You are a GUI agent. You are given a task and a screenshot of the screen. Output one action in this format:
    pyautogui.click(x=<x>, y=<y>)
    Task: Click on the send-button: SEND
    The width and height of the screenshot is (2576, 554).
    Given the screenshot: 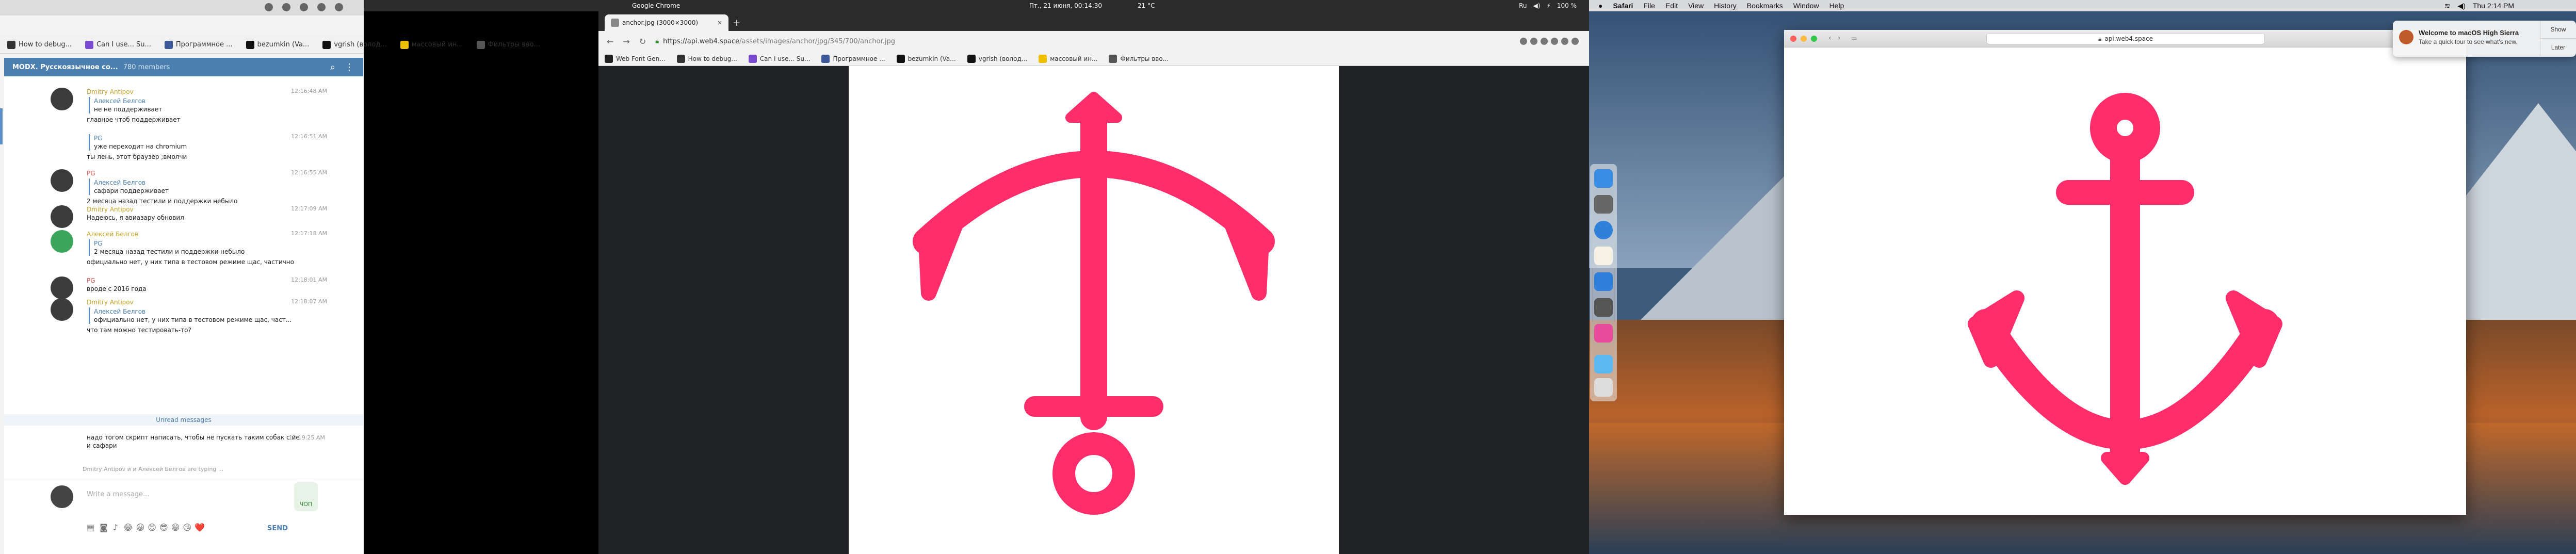 What is the action you would take?
    pyautogui.click(x=277, y=528)
    